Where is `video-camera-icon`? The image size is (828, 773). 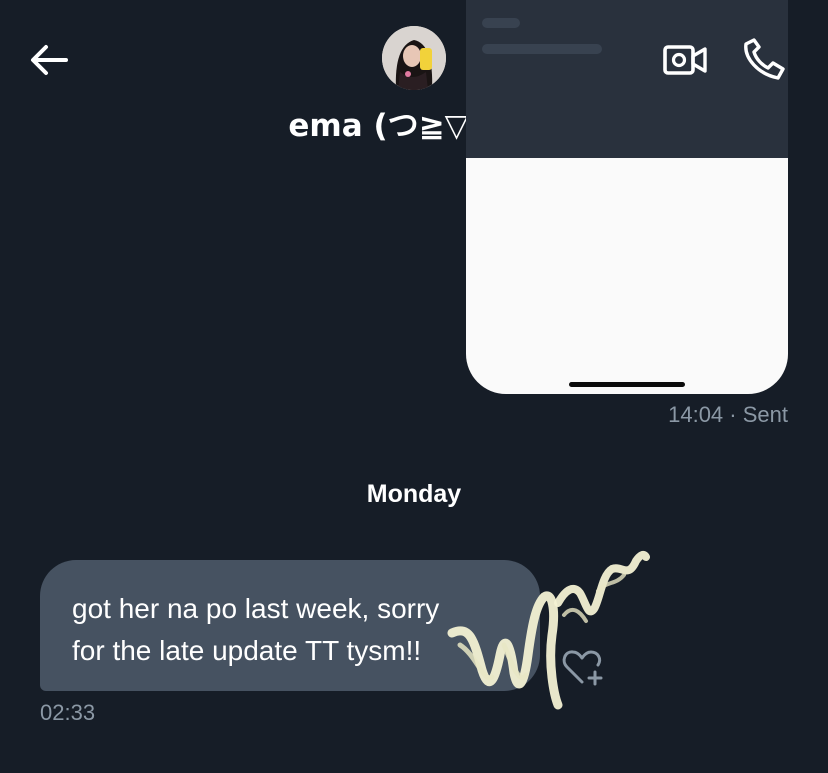
video-camera-icon is located at coordinates (685, 60).